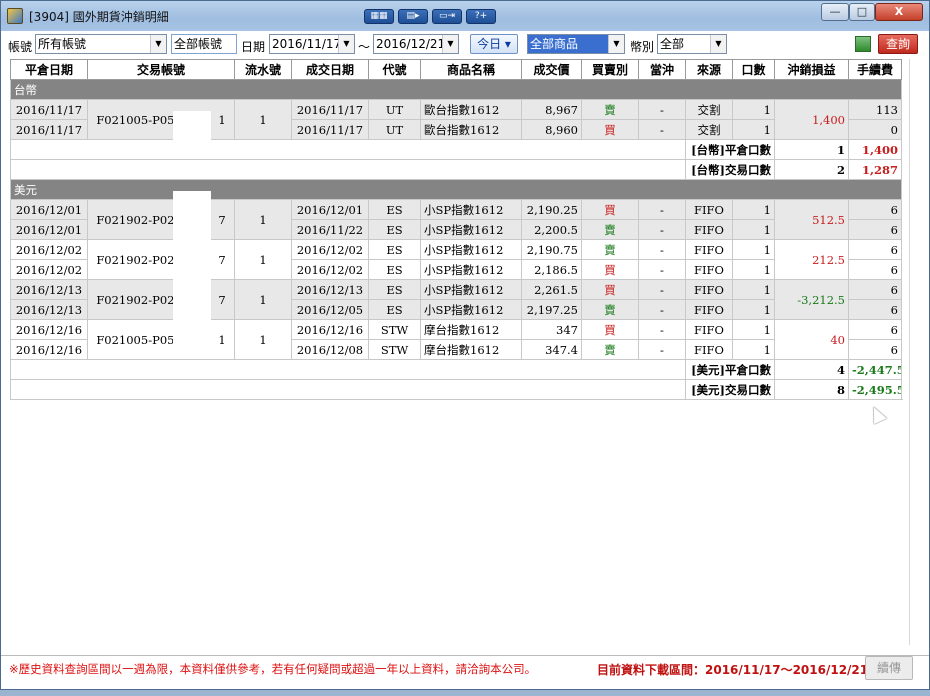 The image size is (930, 696). What do you see at coordinates (811, 169) in the screenshot?
I see `summary-quantity: 2` at bounding box center [811, 169].